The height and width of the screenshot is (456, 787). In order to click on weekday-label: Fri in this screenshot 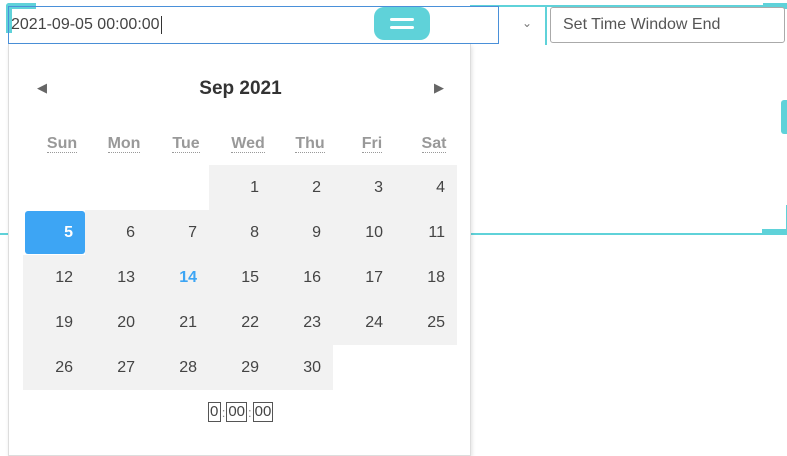, I will do `click(372, 144)`.